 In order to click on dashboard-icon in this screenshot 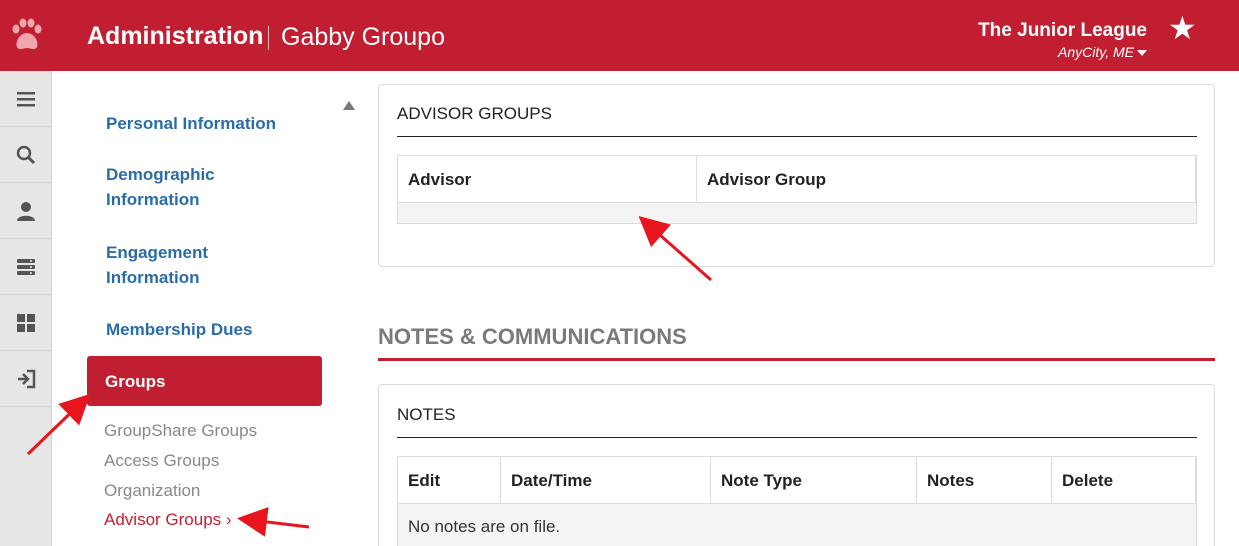, I will do `click(25, 322)`.